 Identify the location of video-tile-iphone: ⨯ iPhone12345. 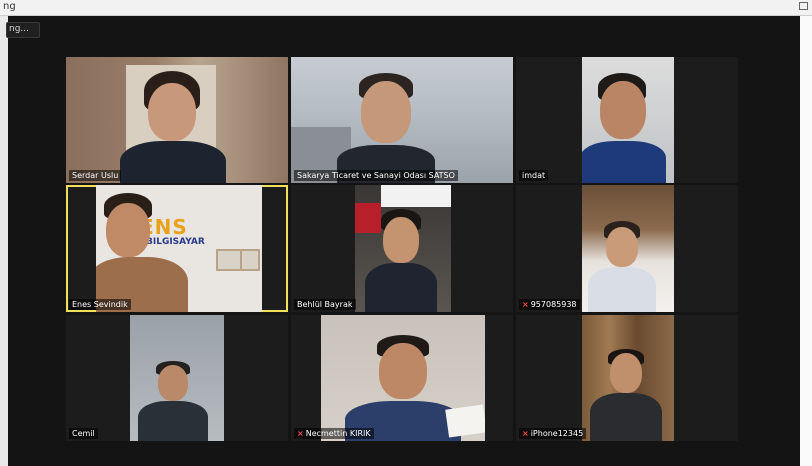
(627, 378).